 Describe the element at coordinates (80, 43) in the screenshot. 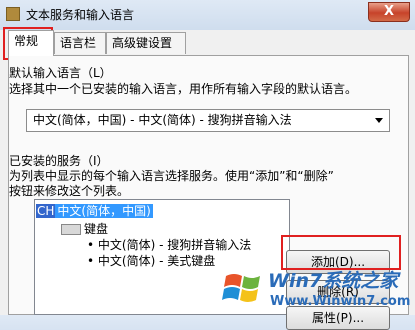

I see `tab-language-bar: 语言栏` at that location.